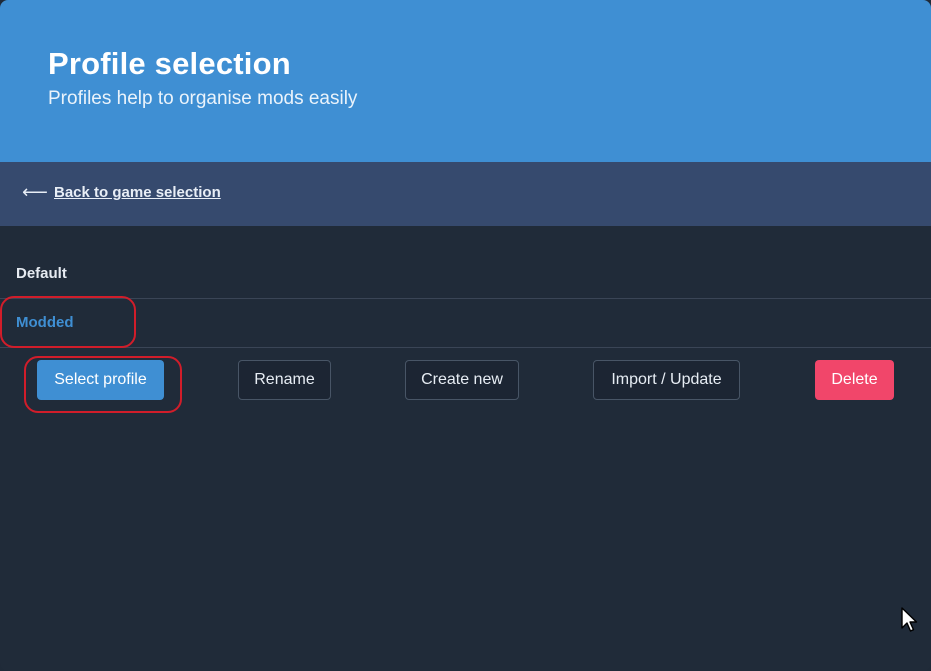 This screenshot has width=931, height=671. What do you see at coordinates (909, 619) in the screenshot?
I see `mouse-pointer-icon` at bounding box center [909, 619].